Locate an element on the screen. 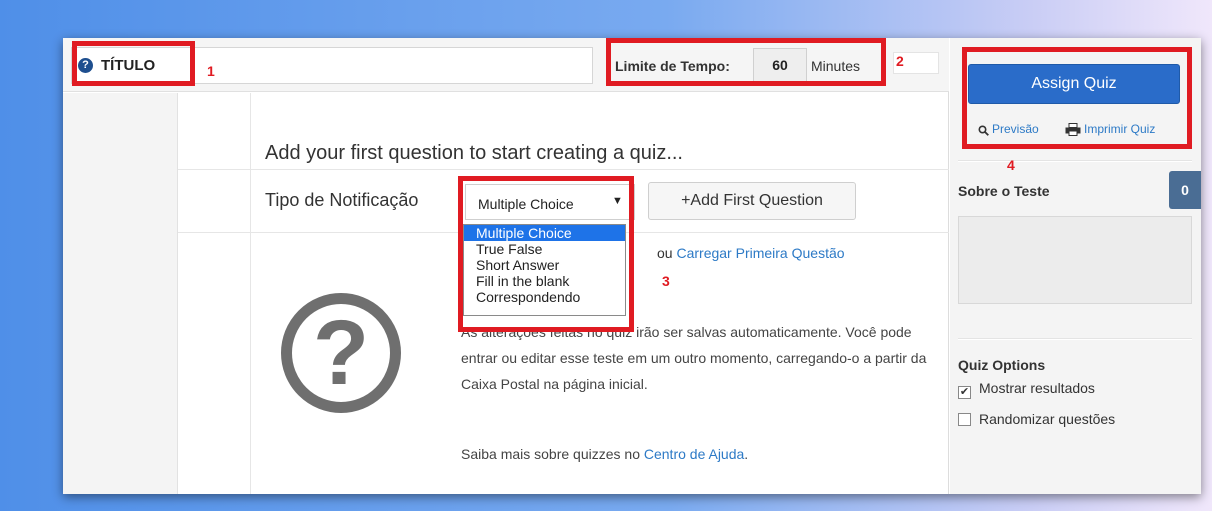 Image resolution: width=1212 pixels, height=511 pixels. annotation-number: 1 is located at coordinates (211, 71).